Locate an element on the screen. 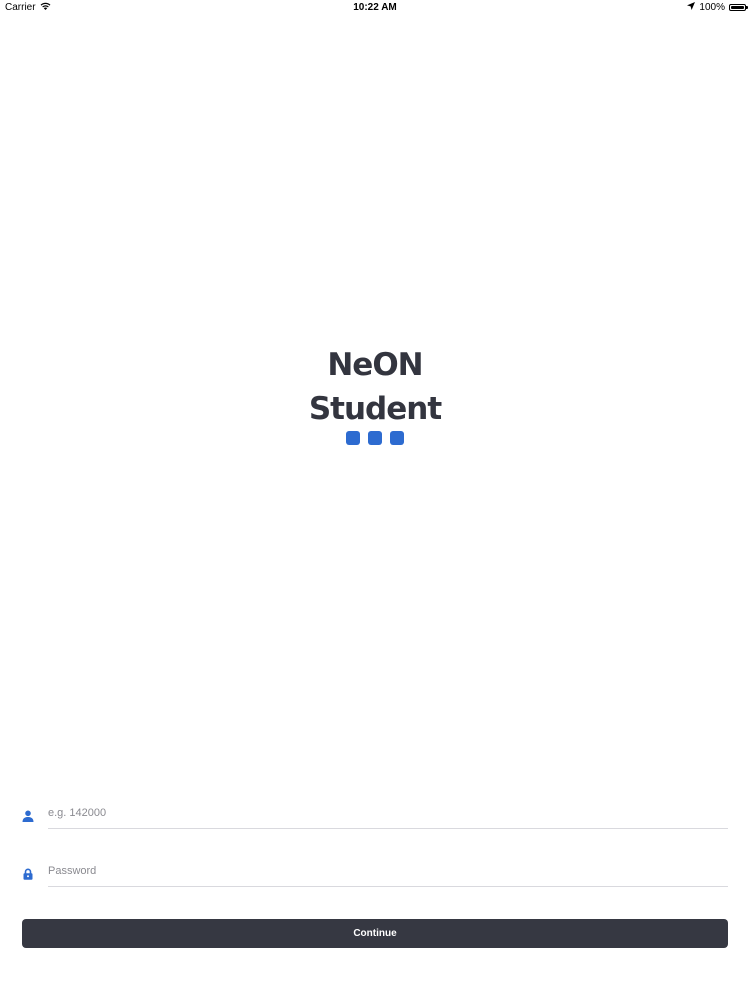 The image size is (750, 1000). logo-dots is located at coordinates (375, 438).